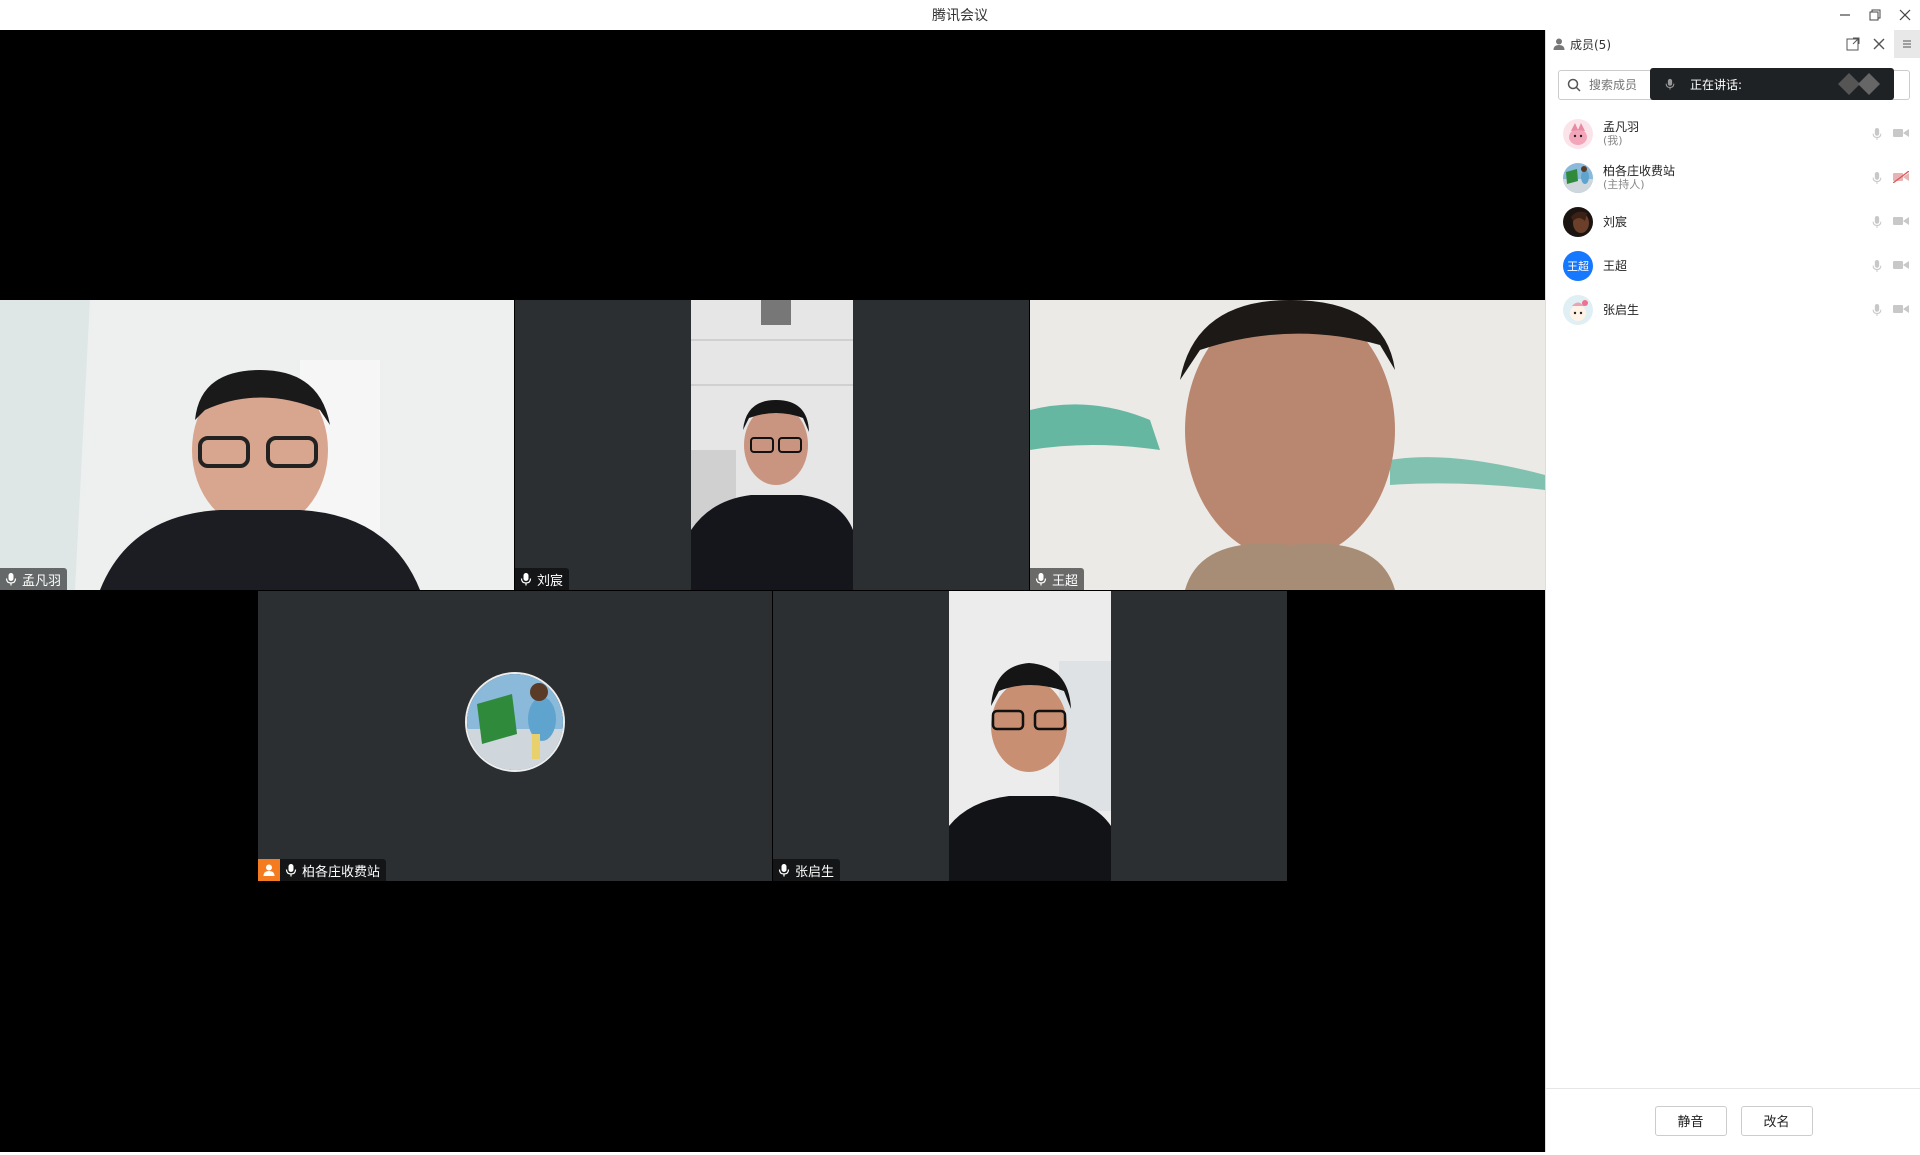 Image resolution: width=1920 pixels, height=1155 pixels. What do you see at coordinates (1615, 266) in the screenshot?
I see `member-name: 王超` at bounding box center [1615, 266].